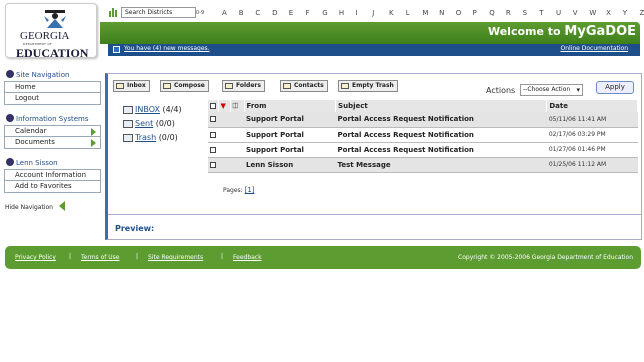 Image resolution: width=644 pixels, height=362 pixels. I want to click on row-from: Lenn Sisson, so click(290, 165).